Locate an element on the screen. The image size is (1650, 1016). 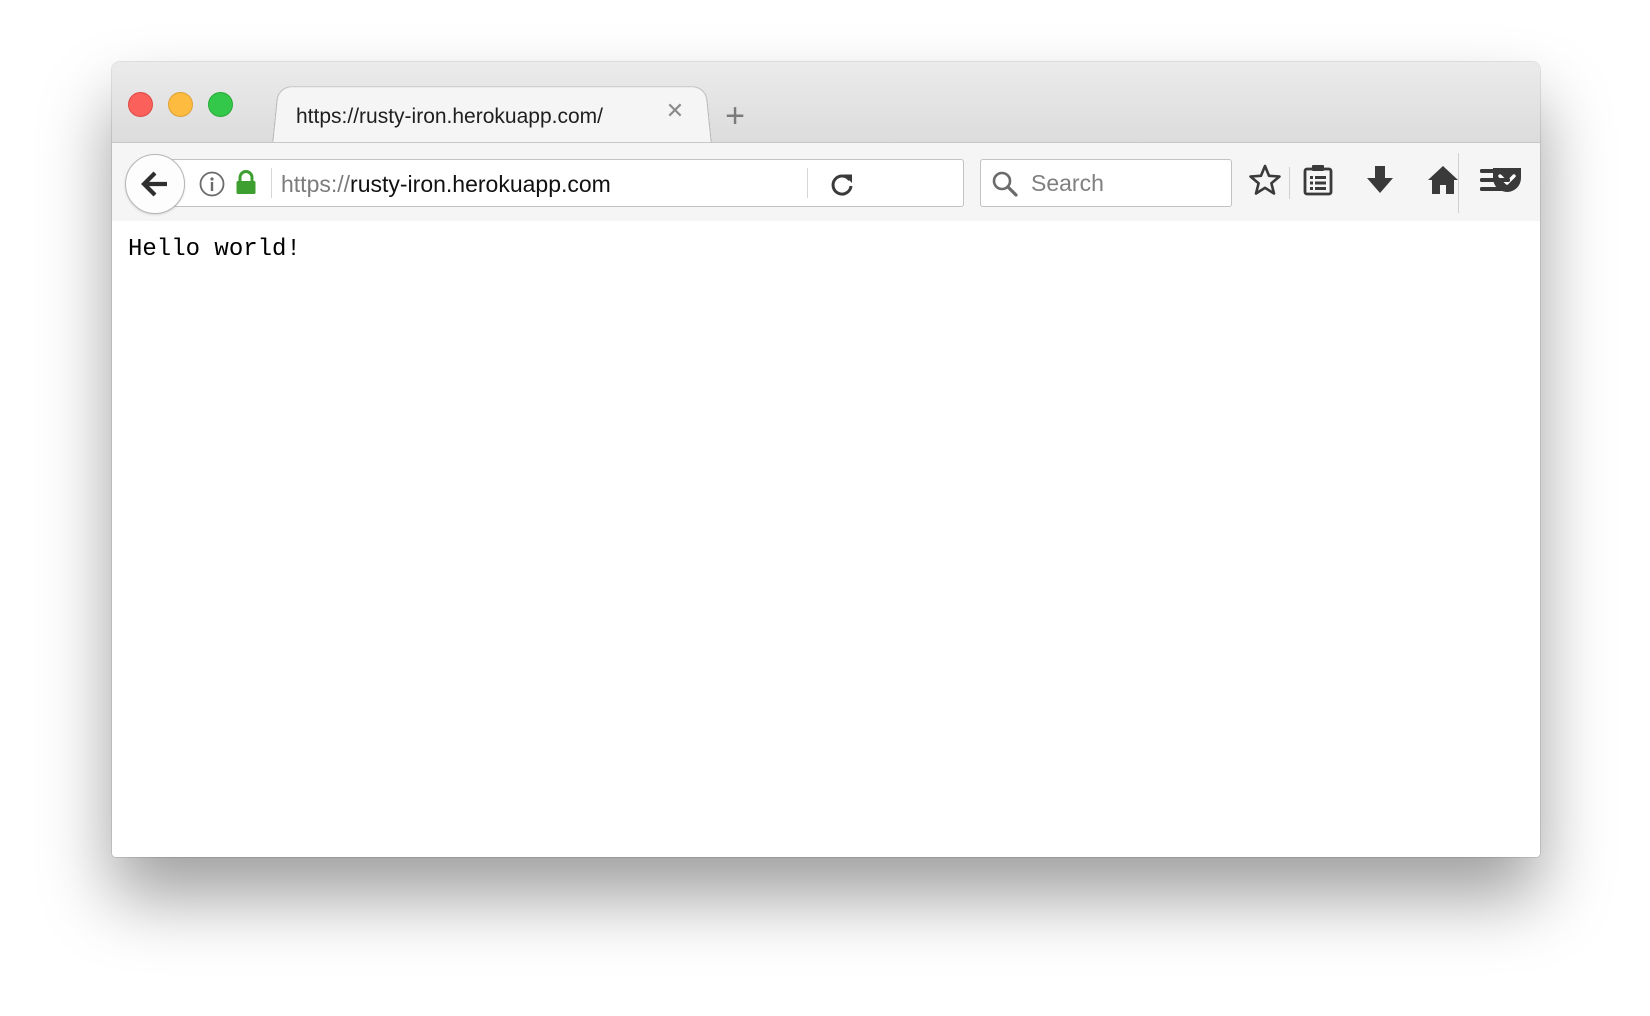
url-divider is located at coordinates (271, 183).